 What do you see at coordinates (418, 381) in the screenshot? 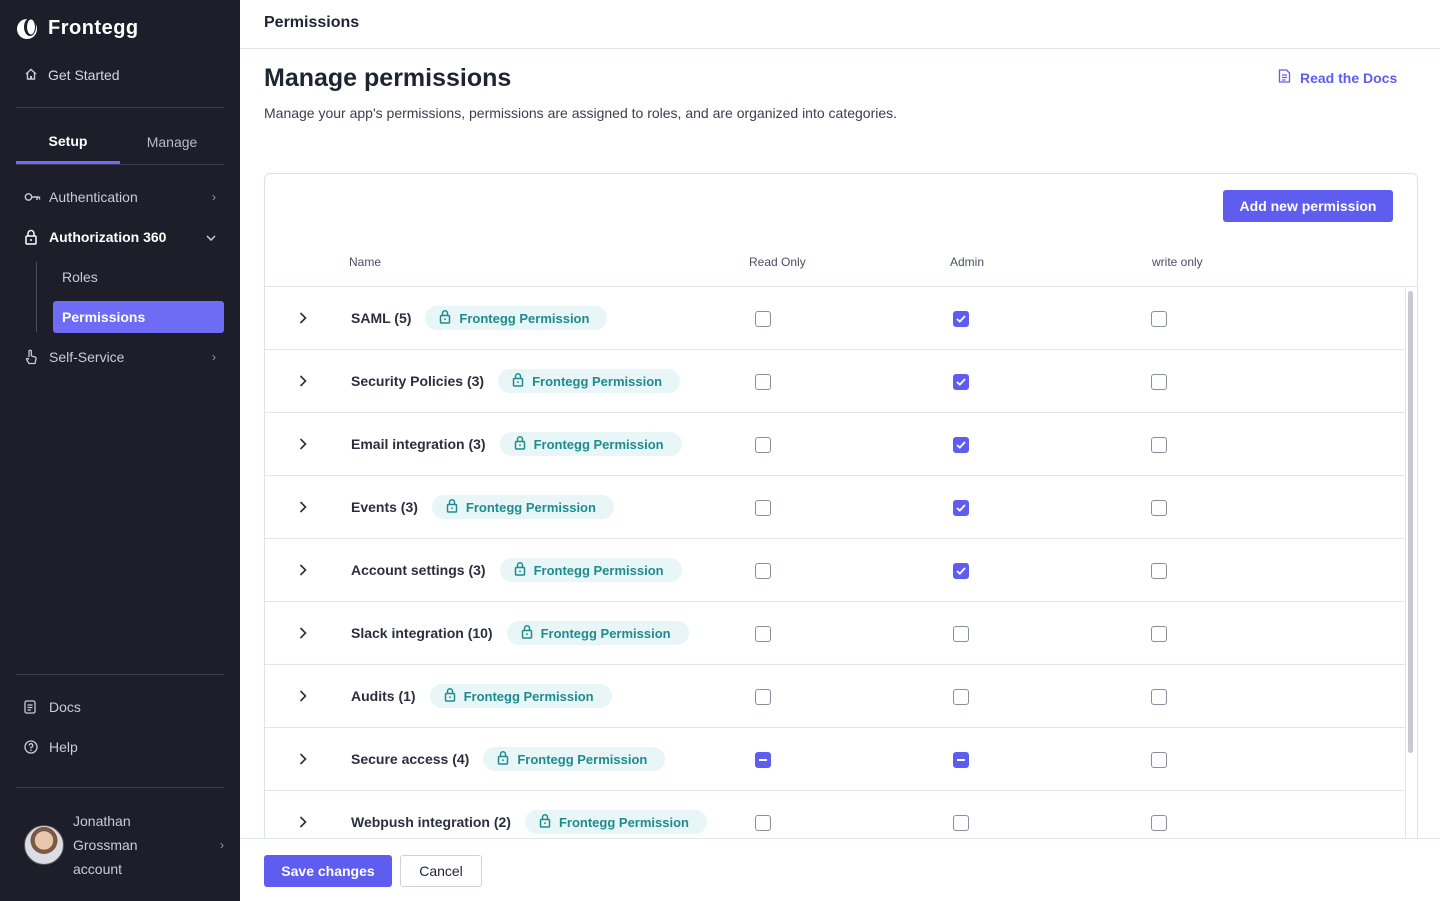
I see `category-name: Security Policies (3)` at bounding box center [418, 381].